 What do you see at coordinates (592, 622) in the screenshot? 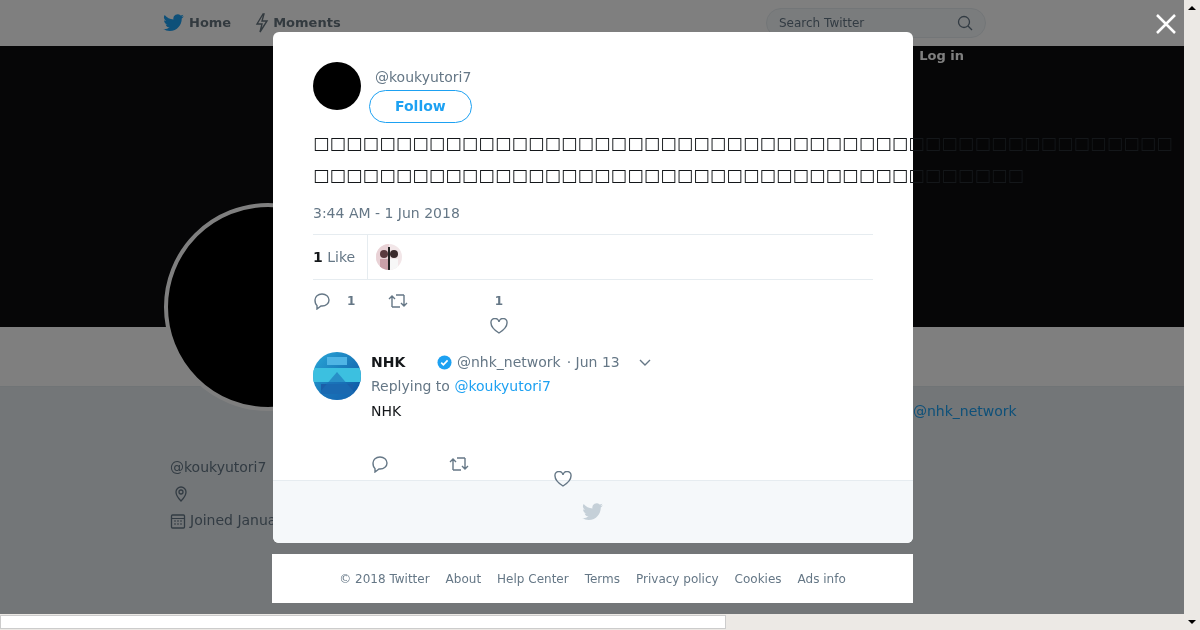
I see `horizontal-scrollbar` at bounding box center [592, 622].